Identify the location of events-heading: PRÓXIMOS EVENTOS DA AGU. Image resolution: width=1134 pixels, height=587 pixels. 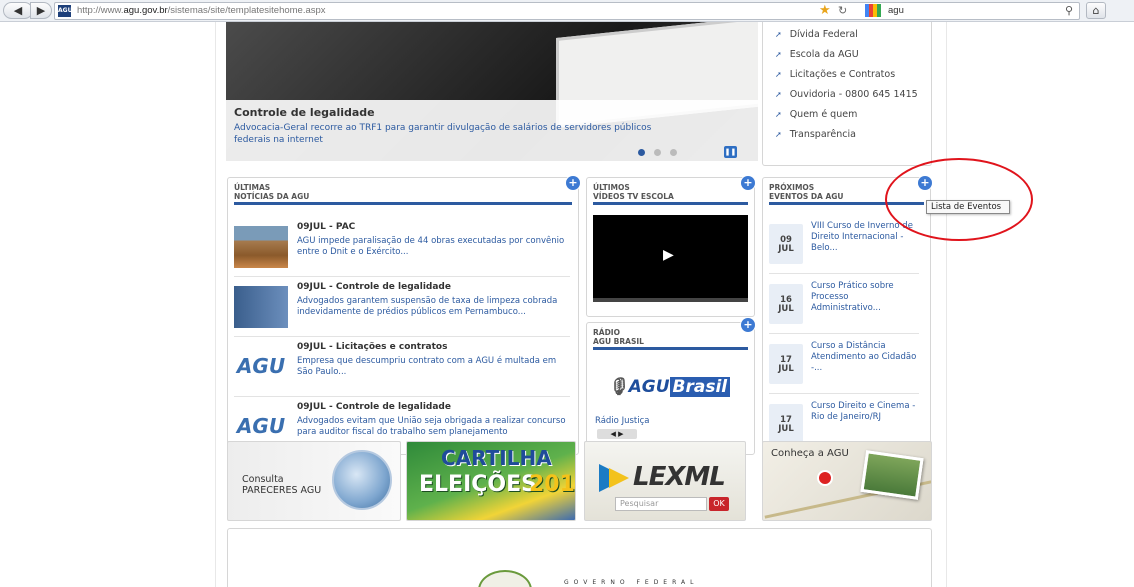
(806, 192).